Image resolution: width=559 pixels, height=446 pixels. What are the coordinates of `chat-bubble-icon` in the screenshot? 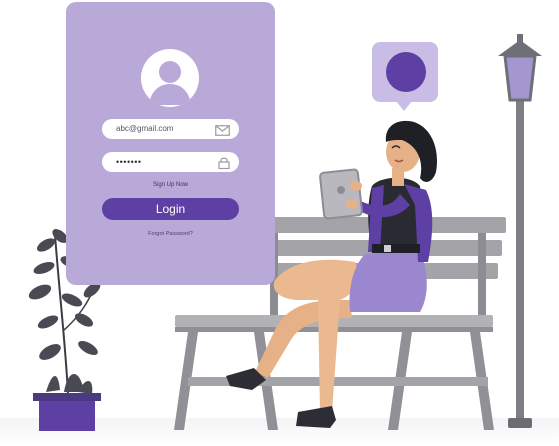 It's located at (405, 72).